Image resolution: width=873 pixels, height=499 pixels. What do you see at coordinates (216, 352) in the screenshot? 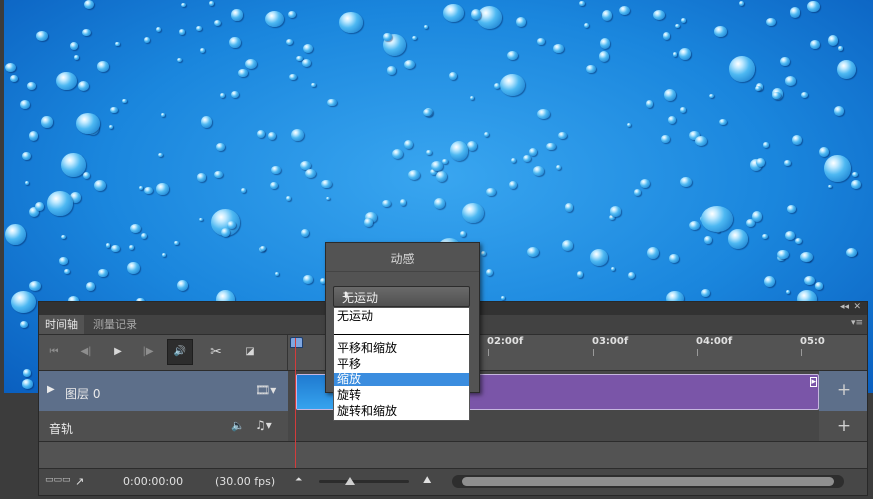
I see `scissors-icon: ✂` at bounding box center [216, 352].